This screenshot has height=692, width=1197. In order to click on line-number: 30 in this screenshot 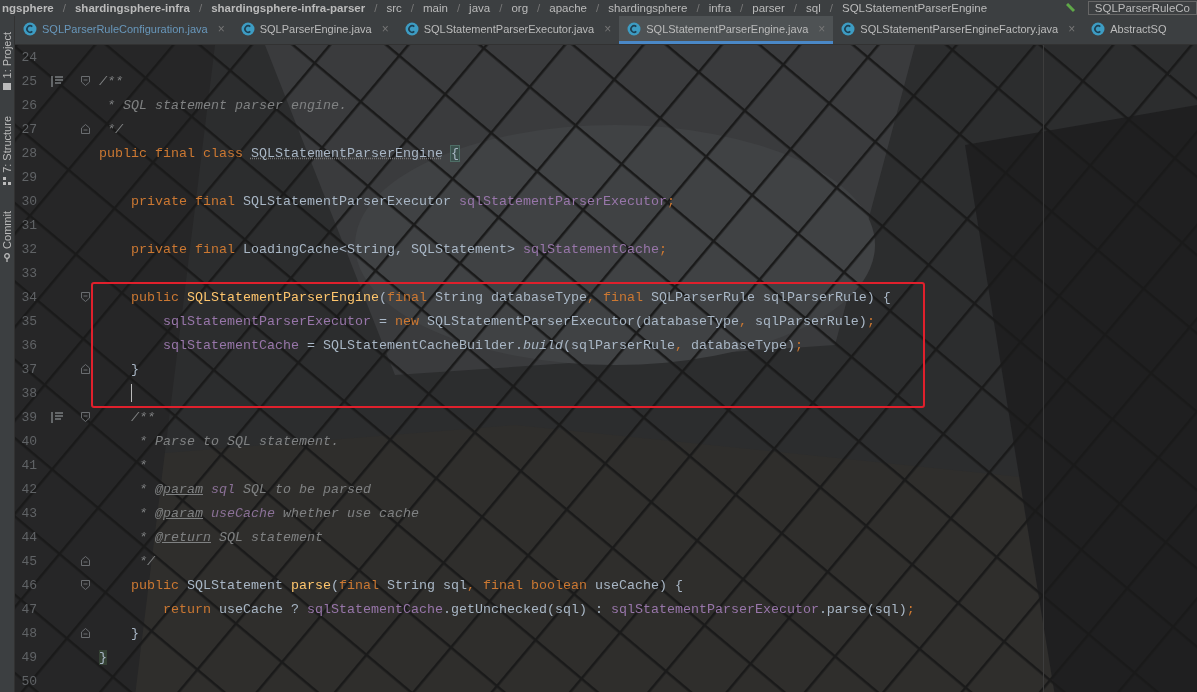, I will do `click(28, 201)`.